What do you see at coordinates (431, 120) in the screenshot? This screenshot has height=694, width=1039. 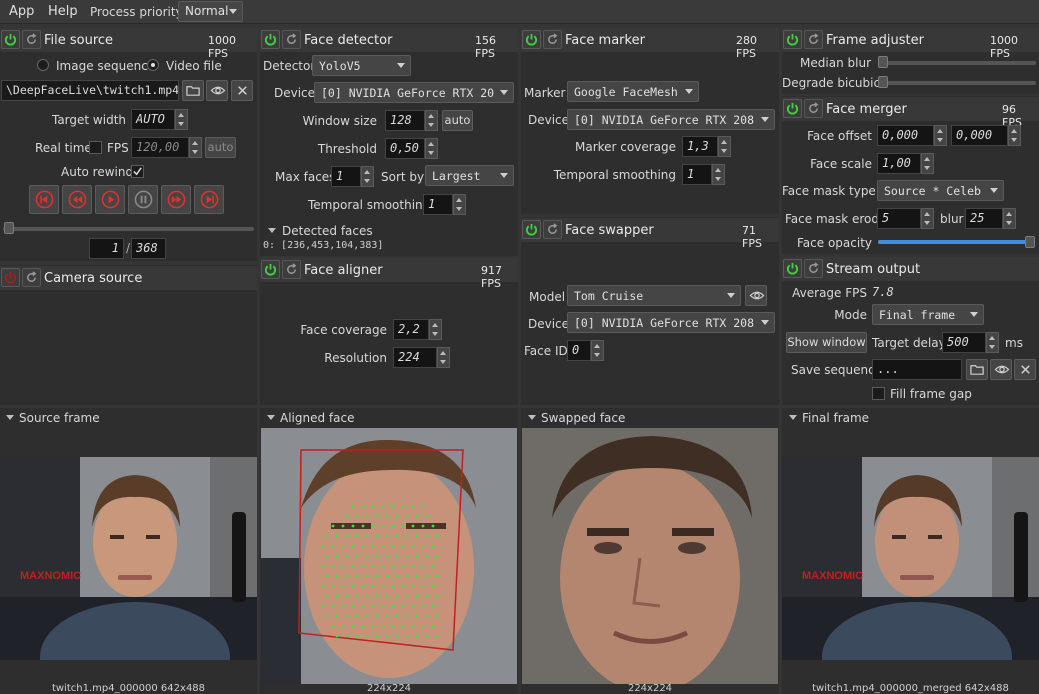 I see `window-size-stepper` at bounding box center [431, 120].